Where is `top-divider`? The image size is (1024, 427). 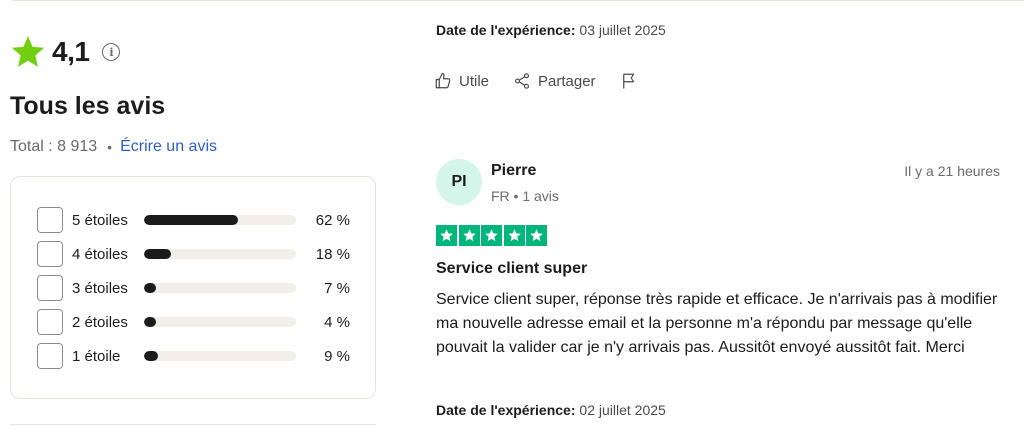
top-divider is located at coordinates (518, 0).